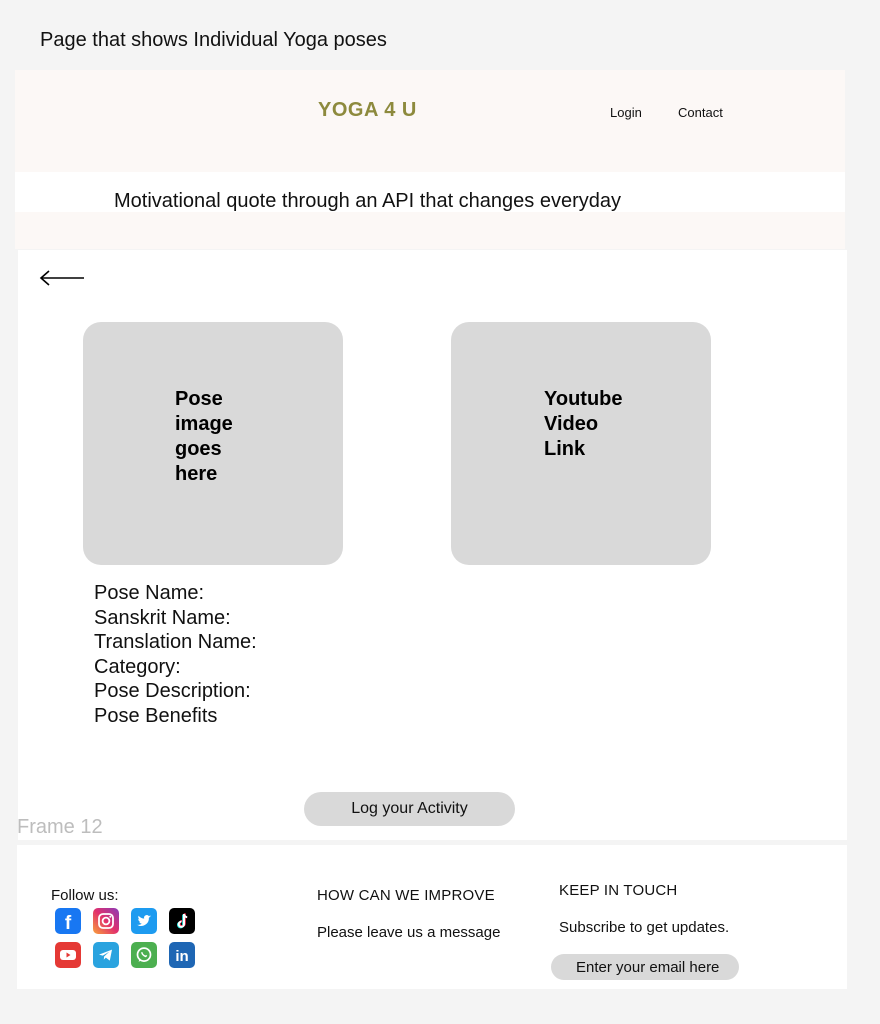 The height and width of the screenshot is (1024, 880). I want to click on pose-image-placeholder: Pose image goes here, so click(213, 443).